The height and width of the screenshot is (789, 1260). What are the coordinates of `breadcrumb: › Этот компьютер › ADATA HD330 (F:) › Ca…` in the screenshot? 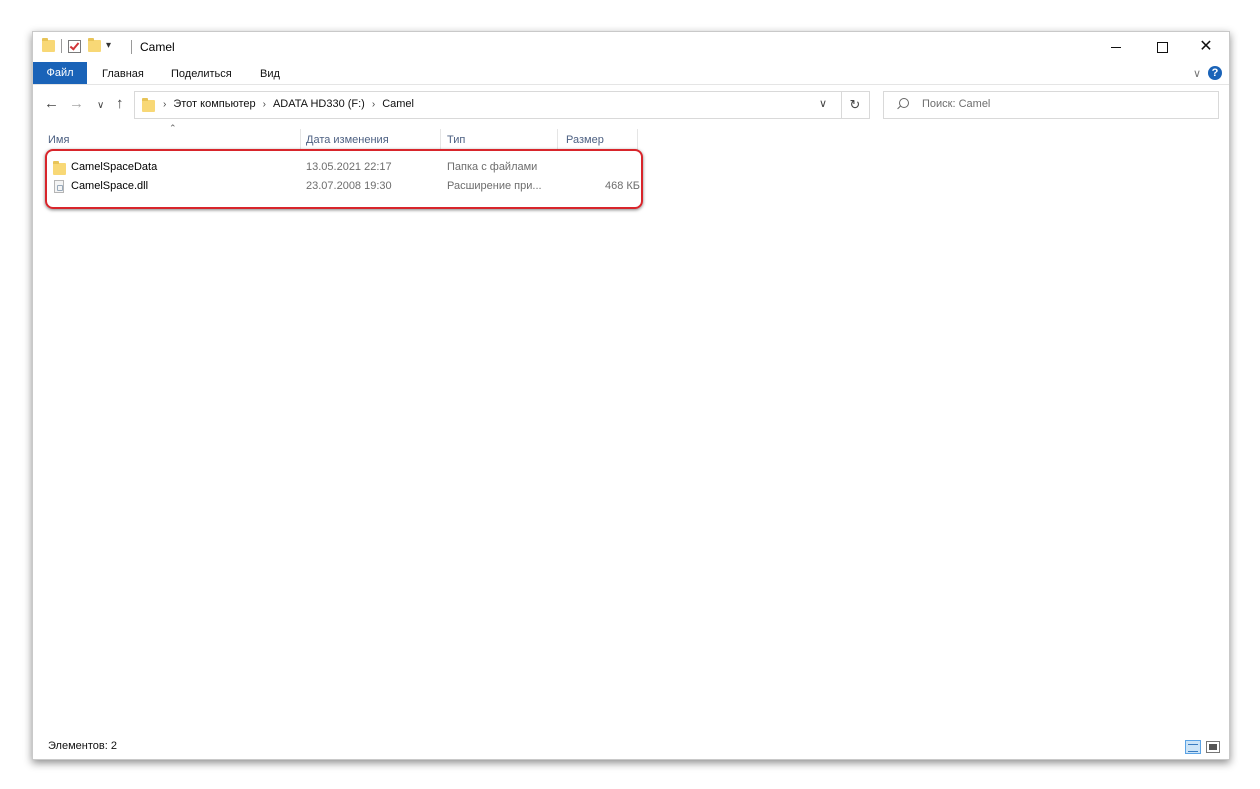 It's located at (288, 104).